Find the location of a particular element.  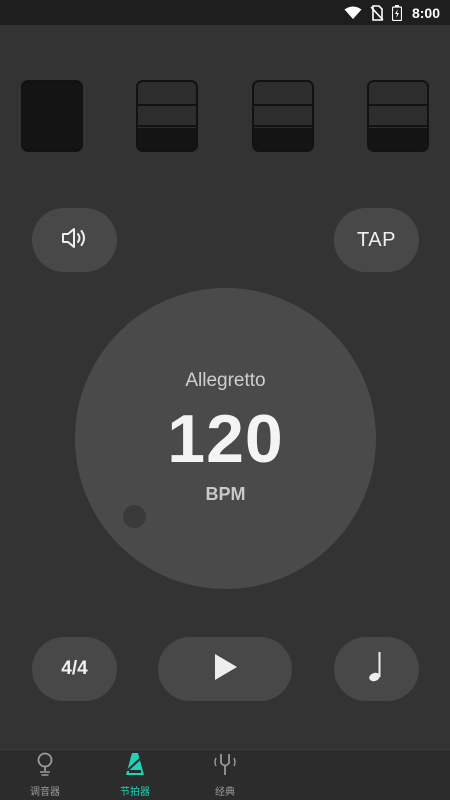

speaker-icon is located at coordinates (75, 240).